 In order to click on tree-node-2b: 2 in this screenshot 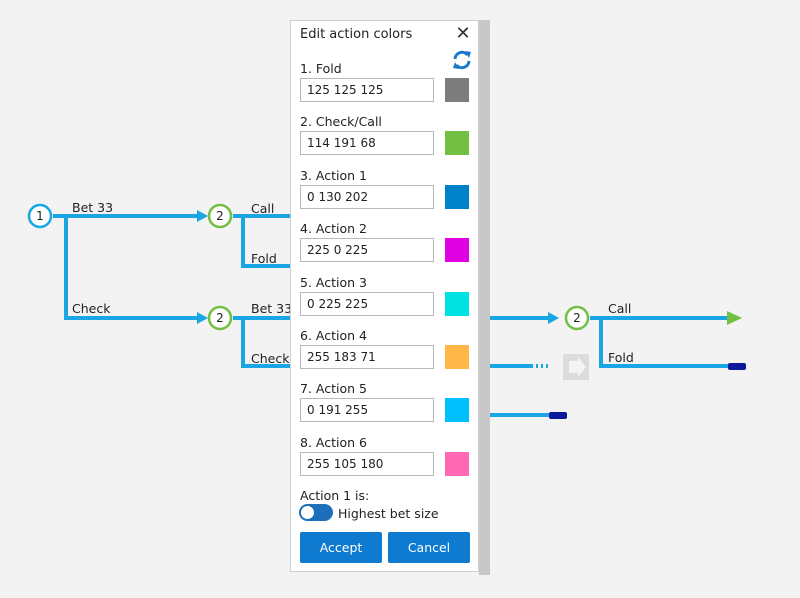, I will do `click(220, 318)`.